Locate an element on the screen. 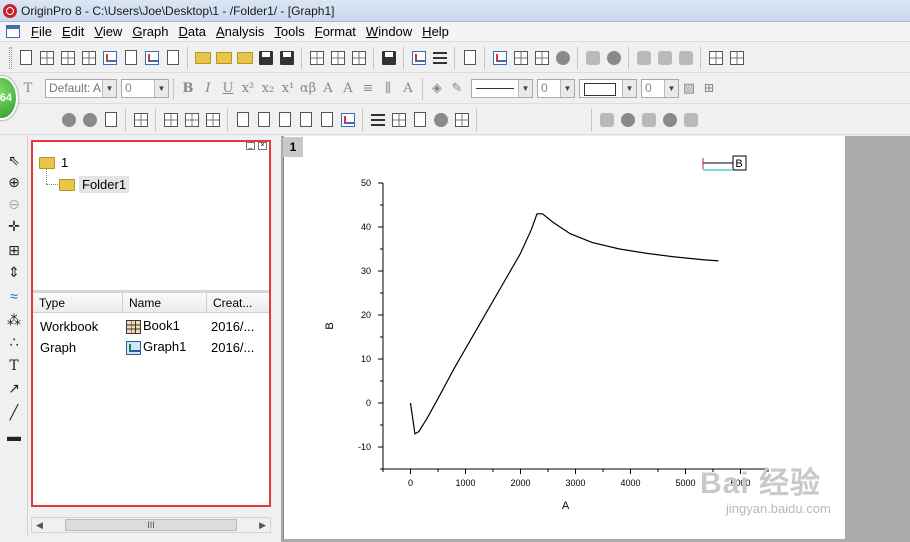  axis-red-button is located at coordinates (347, 119).